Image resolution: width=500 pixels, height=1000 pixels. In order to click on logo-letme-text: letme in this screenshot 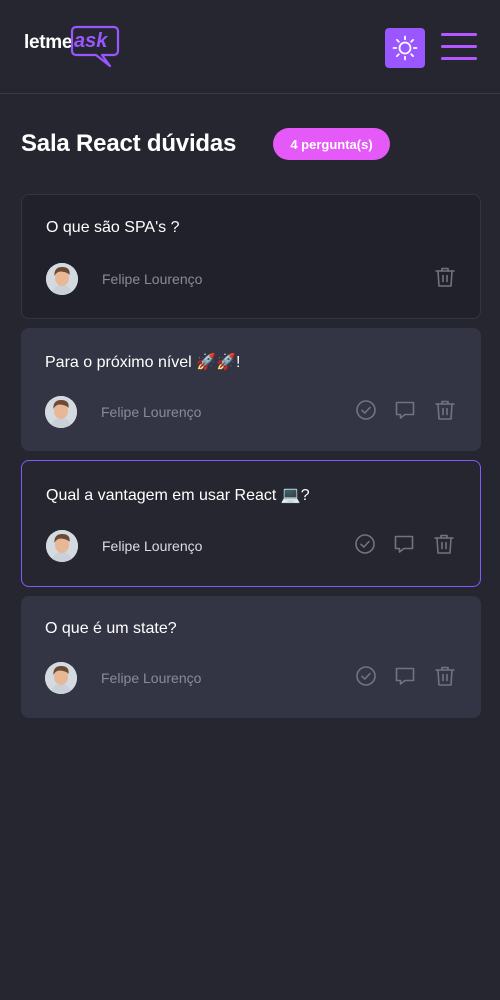, I will do `click(48, 42)`.